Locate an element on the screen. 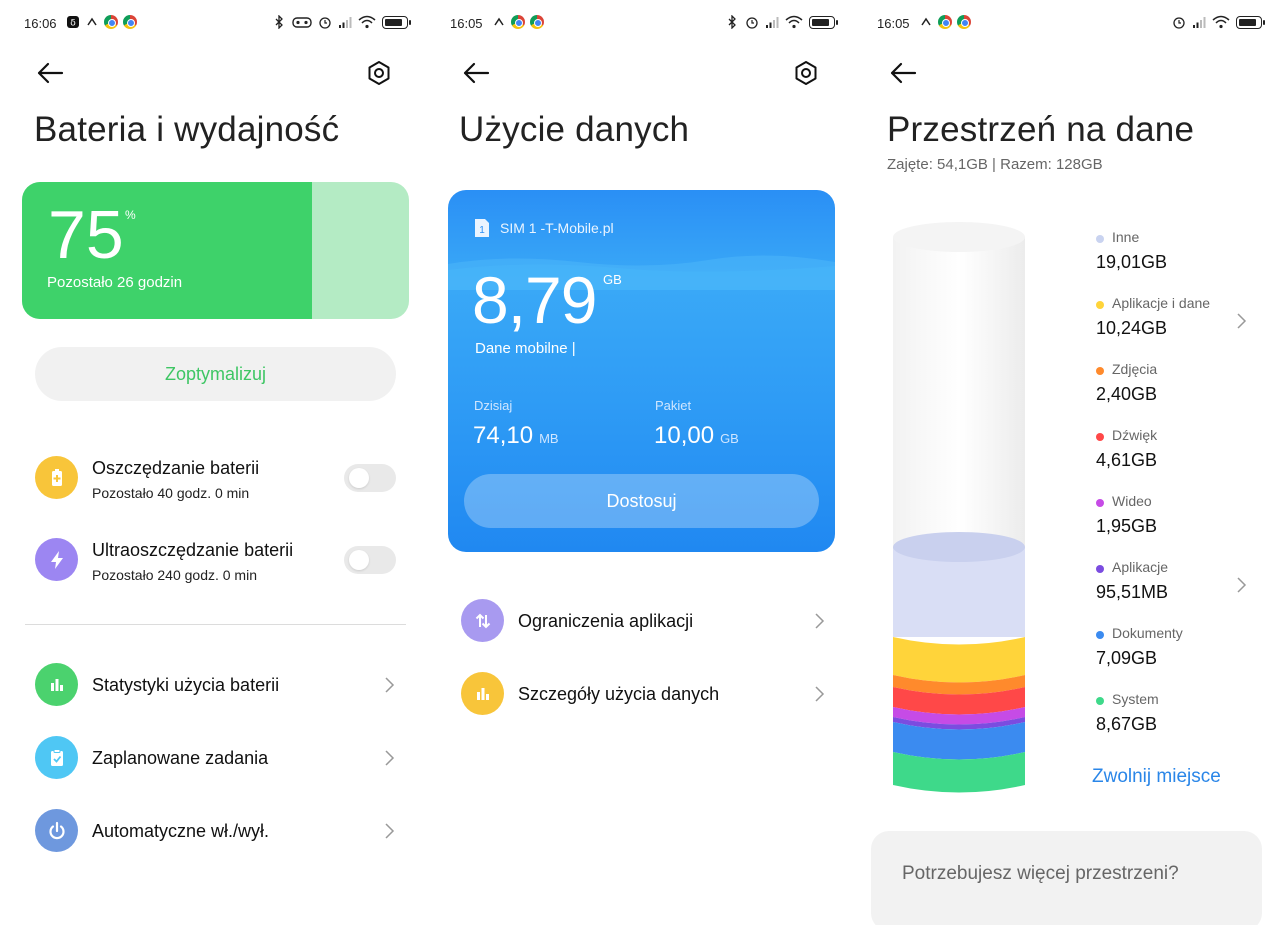  legend-item-photos: Zdjęcia 2,40GB is located at coordinates (1176, 381).